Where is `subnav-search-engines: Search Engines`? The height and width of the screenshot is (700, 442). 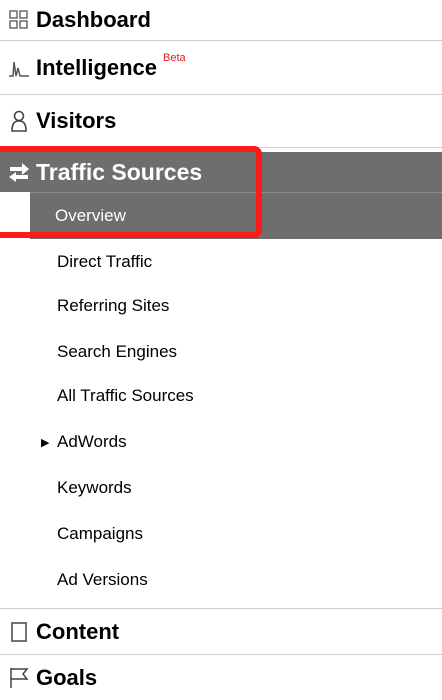 subnav-search-engines: Search Engines is located at coordinates (221, 352).